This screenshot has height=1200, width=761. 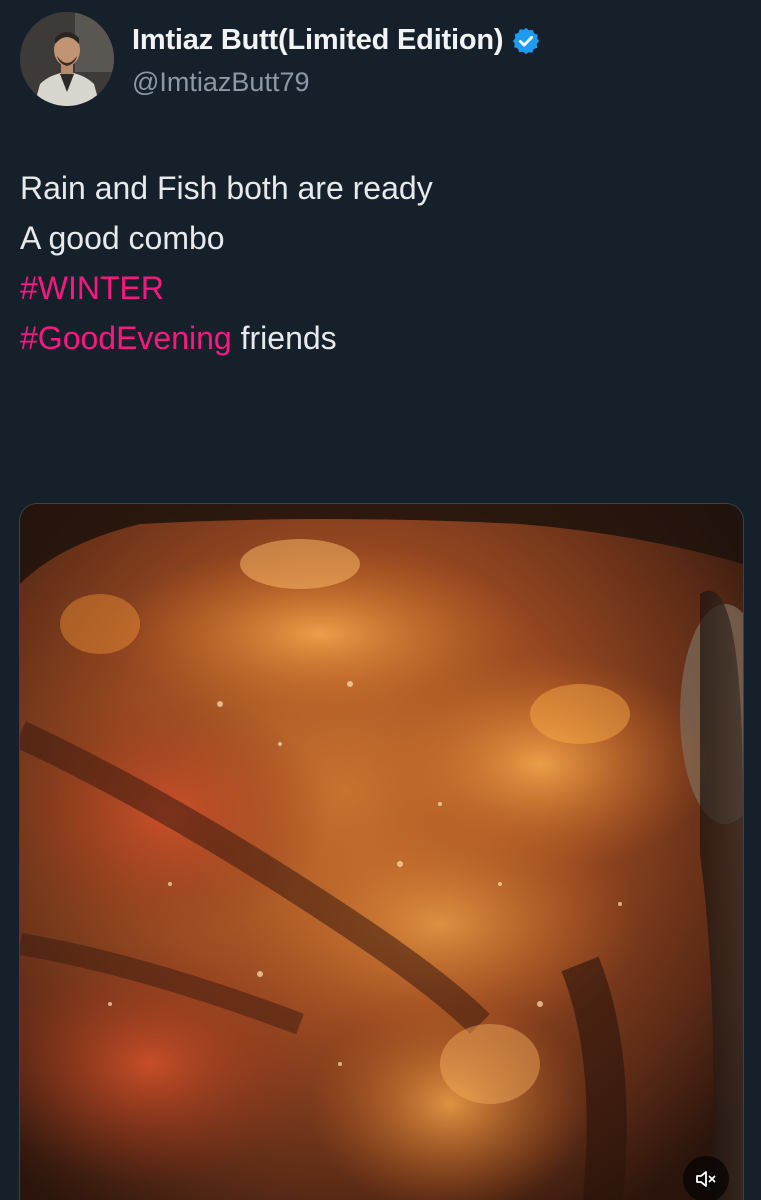 What do you see at coordinates (126, 338) in the screenshot?
I see `hashtag-goodevening: #GoodEvening` at bounding box center [126, 338].